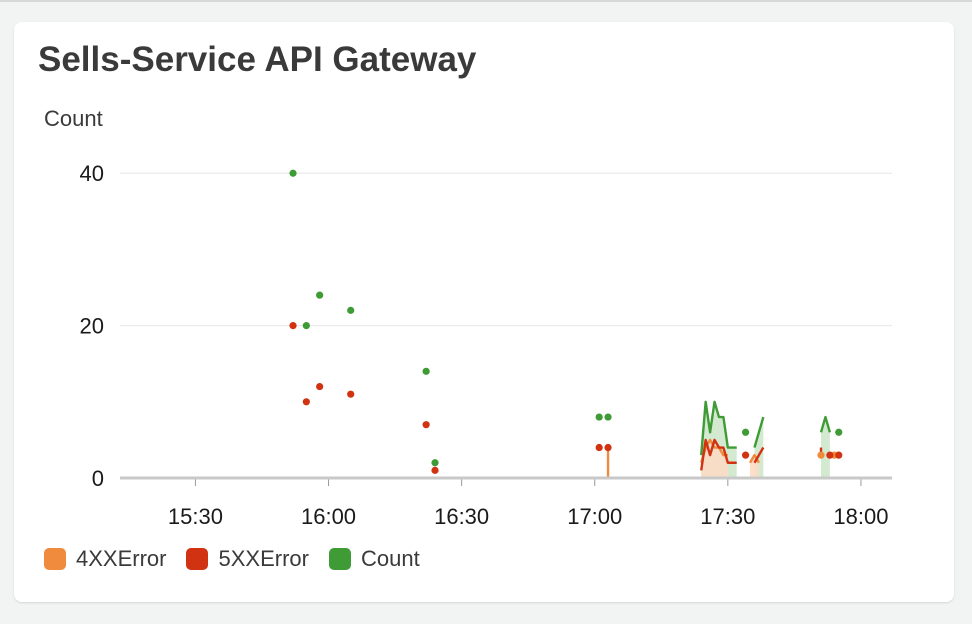 This screenshot has height=624, width=972. I want to click on y-tick-labels: 0 20 40, so click(92, 326).